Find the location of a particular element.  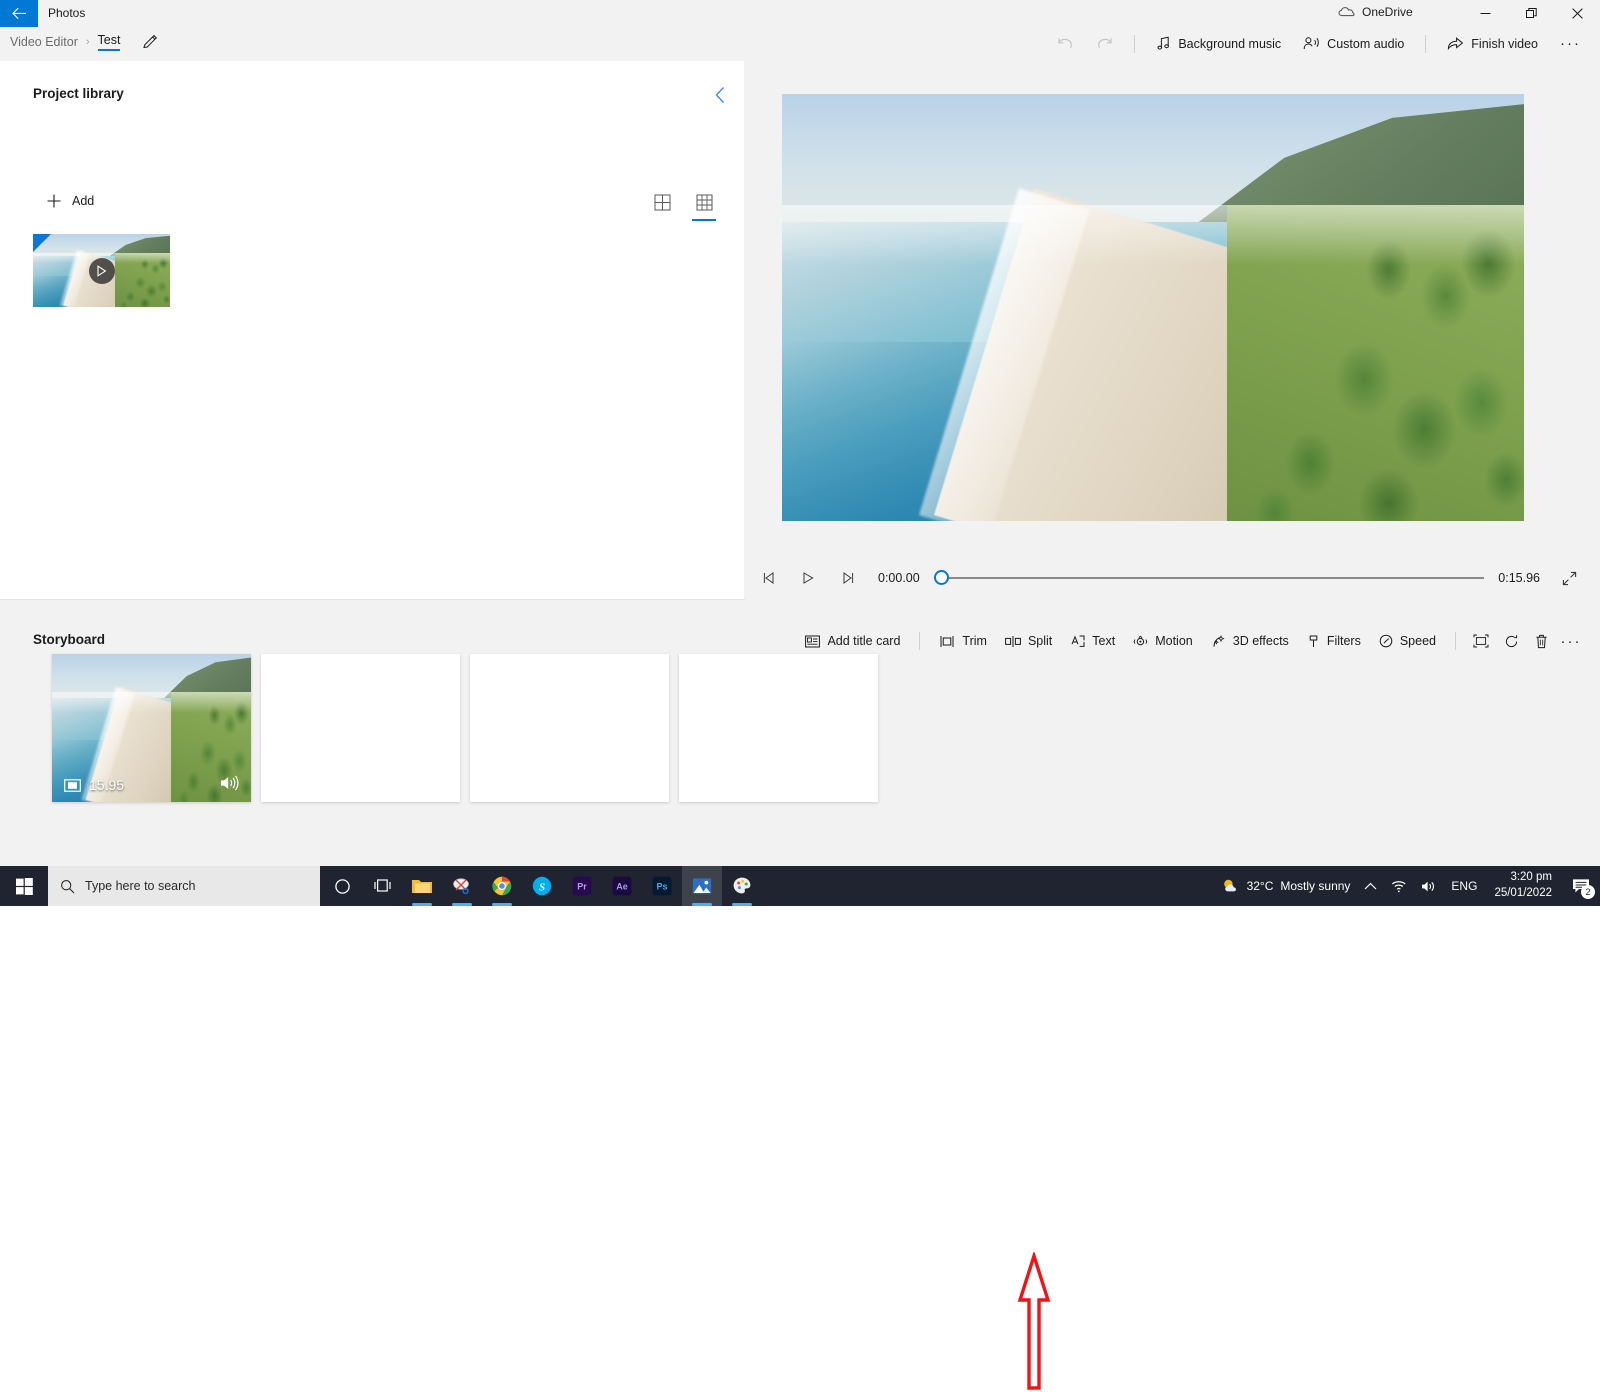

collapse-library-button is located at coordinates (720, 95).